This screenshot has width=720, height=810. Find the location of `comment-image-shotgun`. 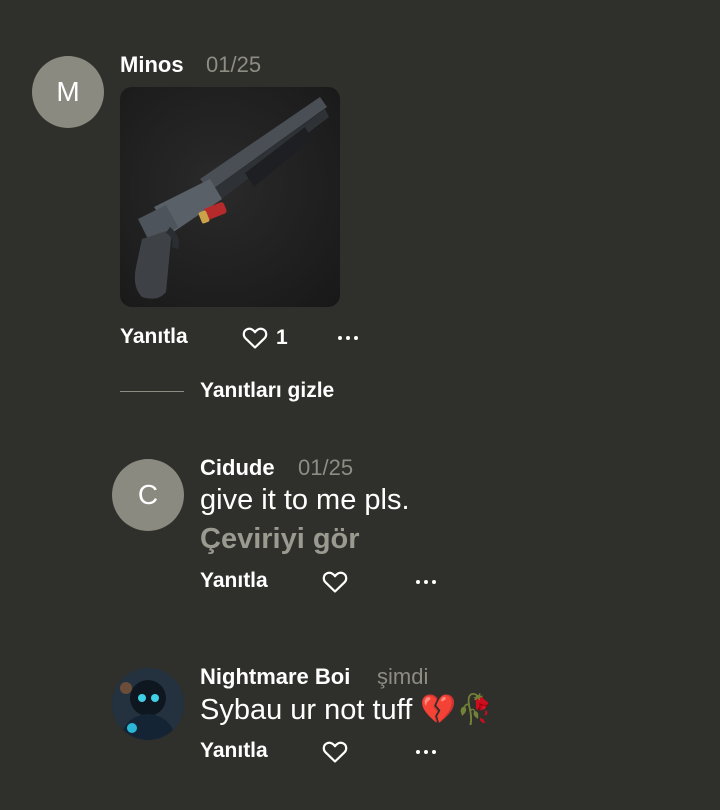

comment-image-shotgun is located at coordinates (230, 197).